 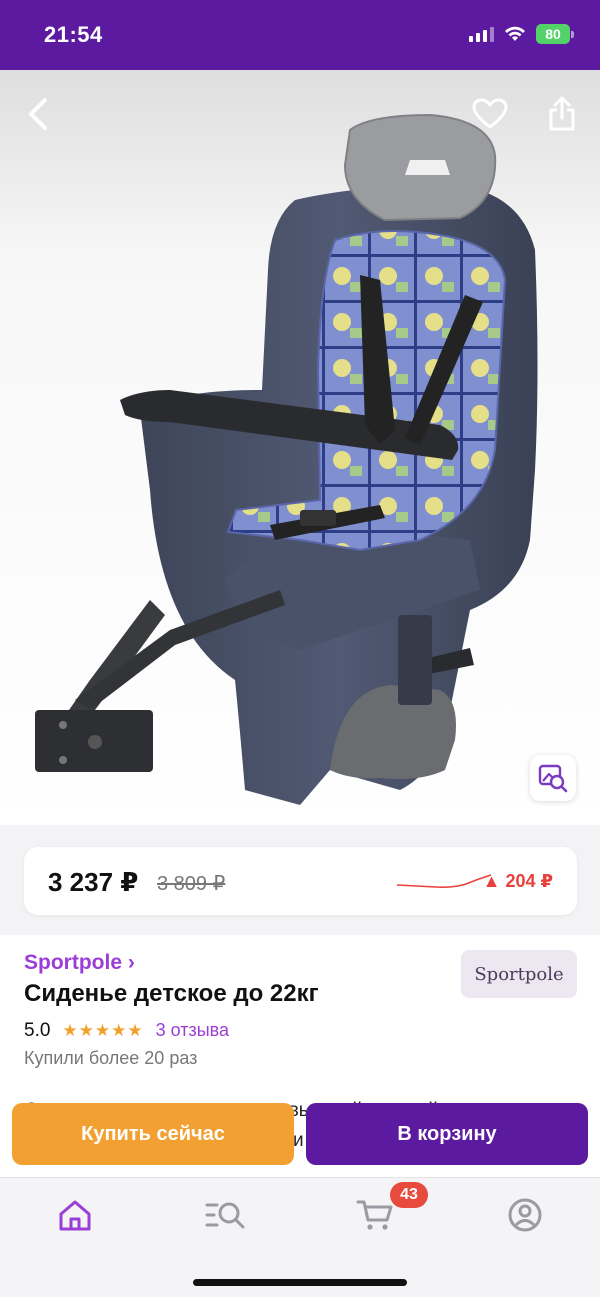 What do you see at coordinates (93, 882) in the screenshot?
I see `current-price: 3 237 ₽` at bounding box center [93, 882].